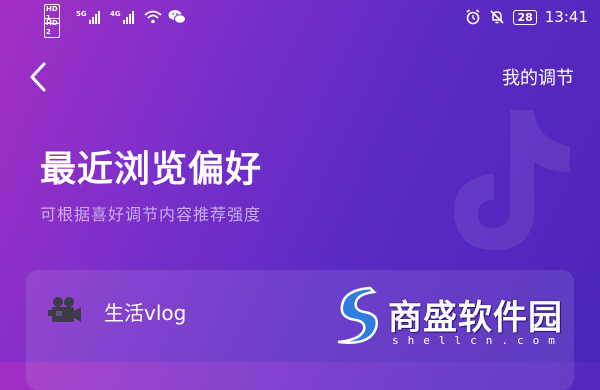  Describe the element at coordinates (151, 214) in the screenshot. I see `page-subtitle: 可根据喜好调节内容推荐强度` at that location.